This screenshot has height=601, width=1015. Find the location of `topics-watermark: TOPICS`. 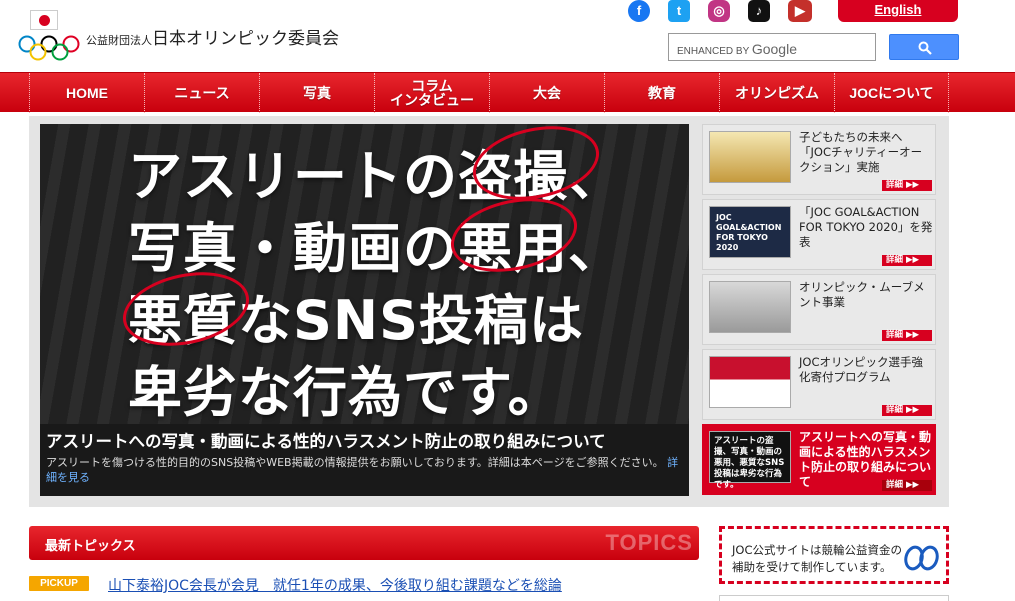

topics-watermark: TOPICS is located at coordinates (649, 542).